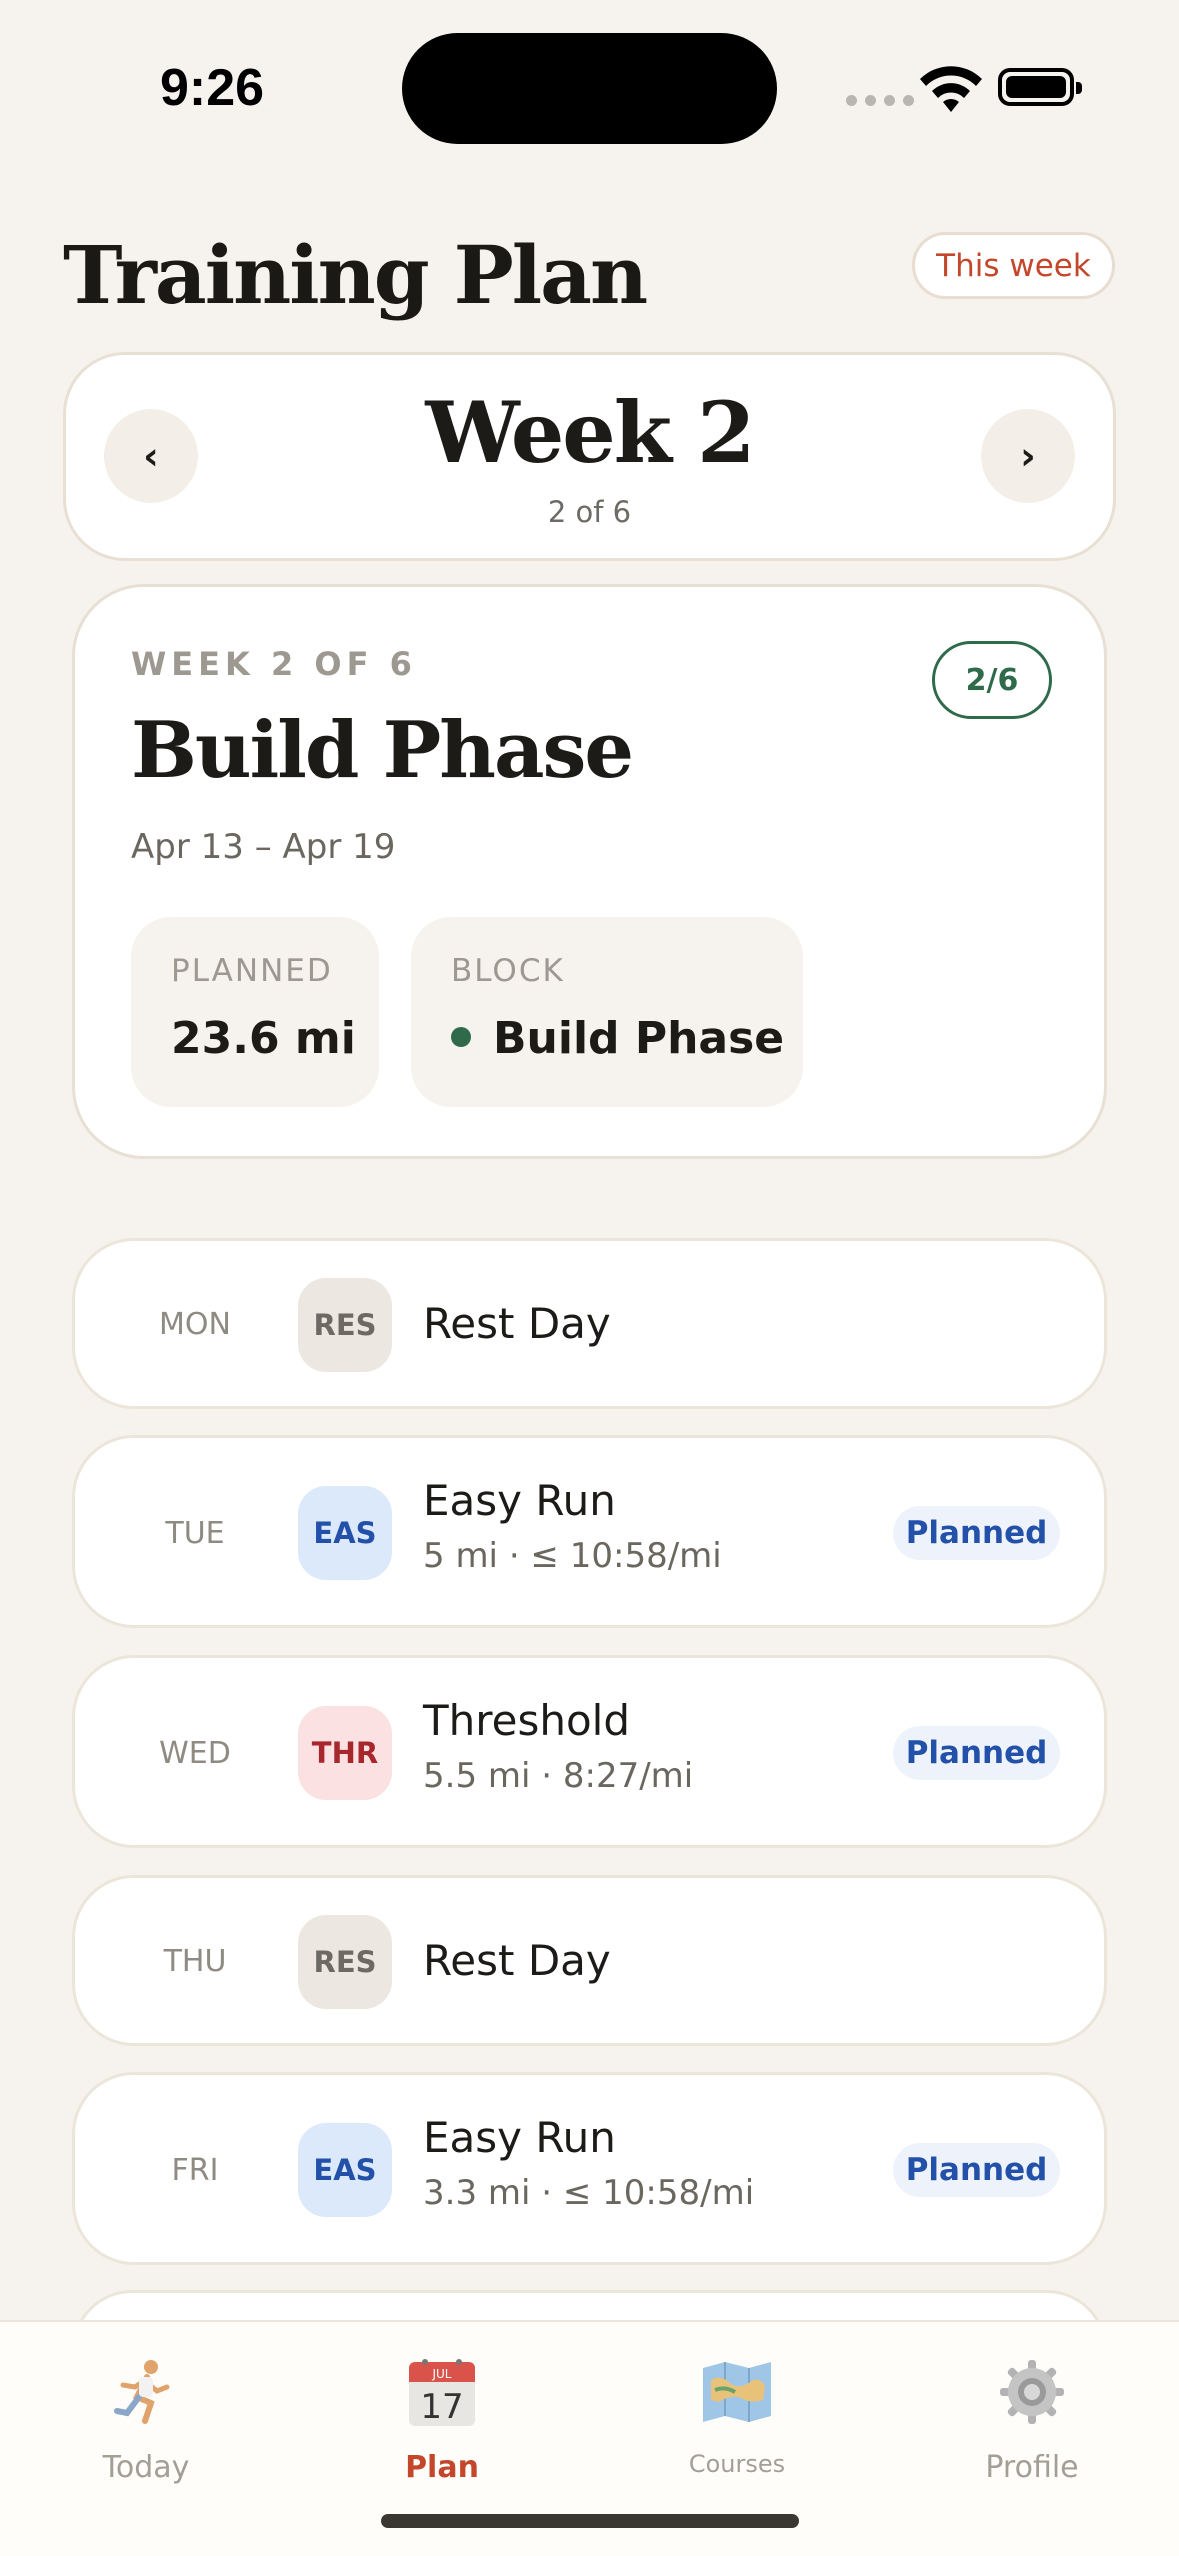 The height and width of the screenshot is (2556, 1179). I want to click on tab-courses: Courses, so click(737, 2415).